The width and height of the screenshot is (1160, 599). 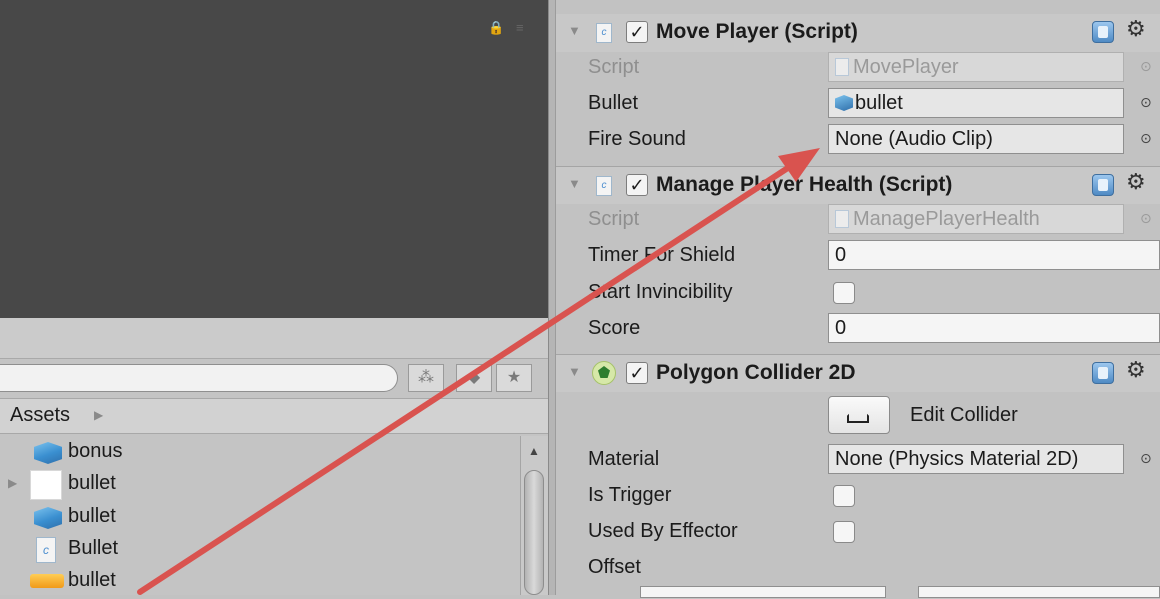 I want to click on scrollbar-thumb, so click(x=534, y=532).